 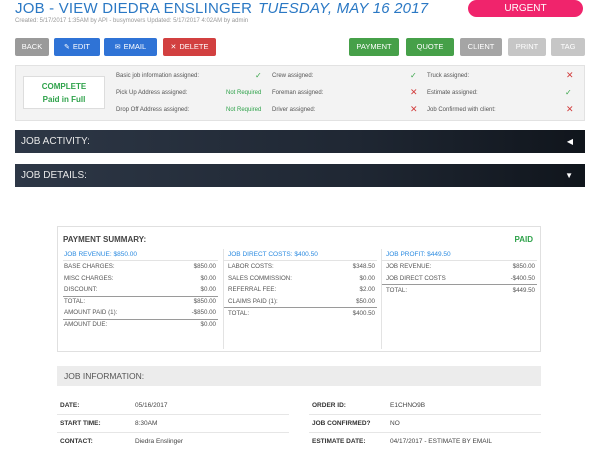 I want to click on urgent-button: URGENT, so click(x=525, y=8).